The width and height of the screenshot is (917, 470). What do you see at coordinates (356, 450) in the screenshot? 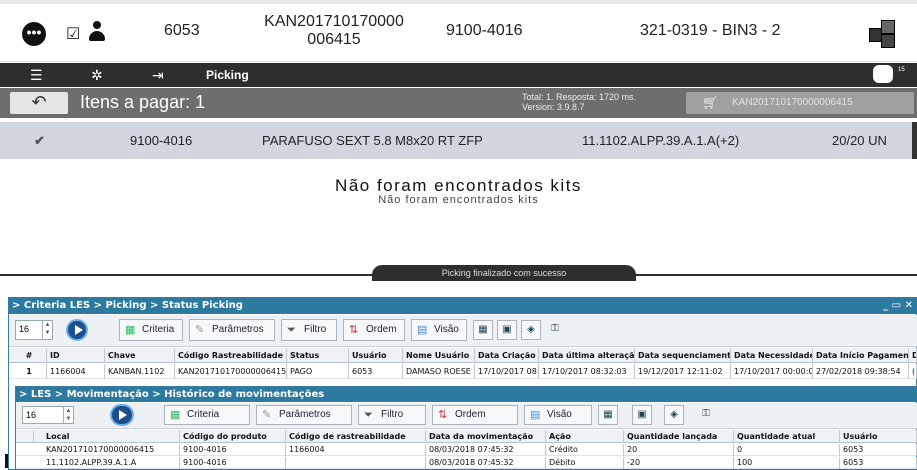
I see `table-cell: 1166004` at bounding box center [356, 450].